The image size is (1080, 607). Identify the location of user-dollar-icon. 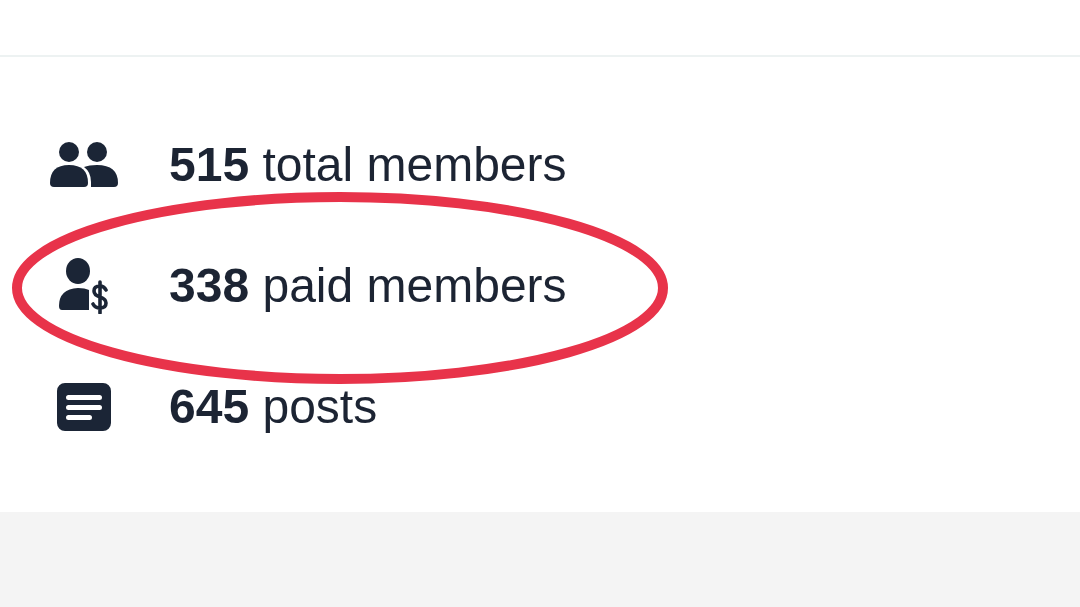
(84, 285).